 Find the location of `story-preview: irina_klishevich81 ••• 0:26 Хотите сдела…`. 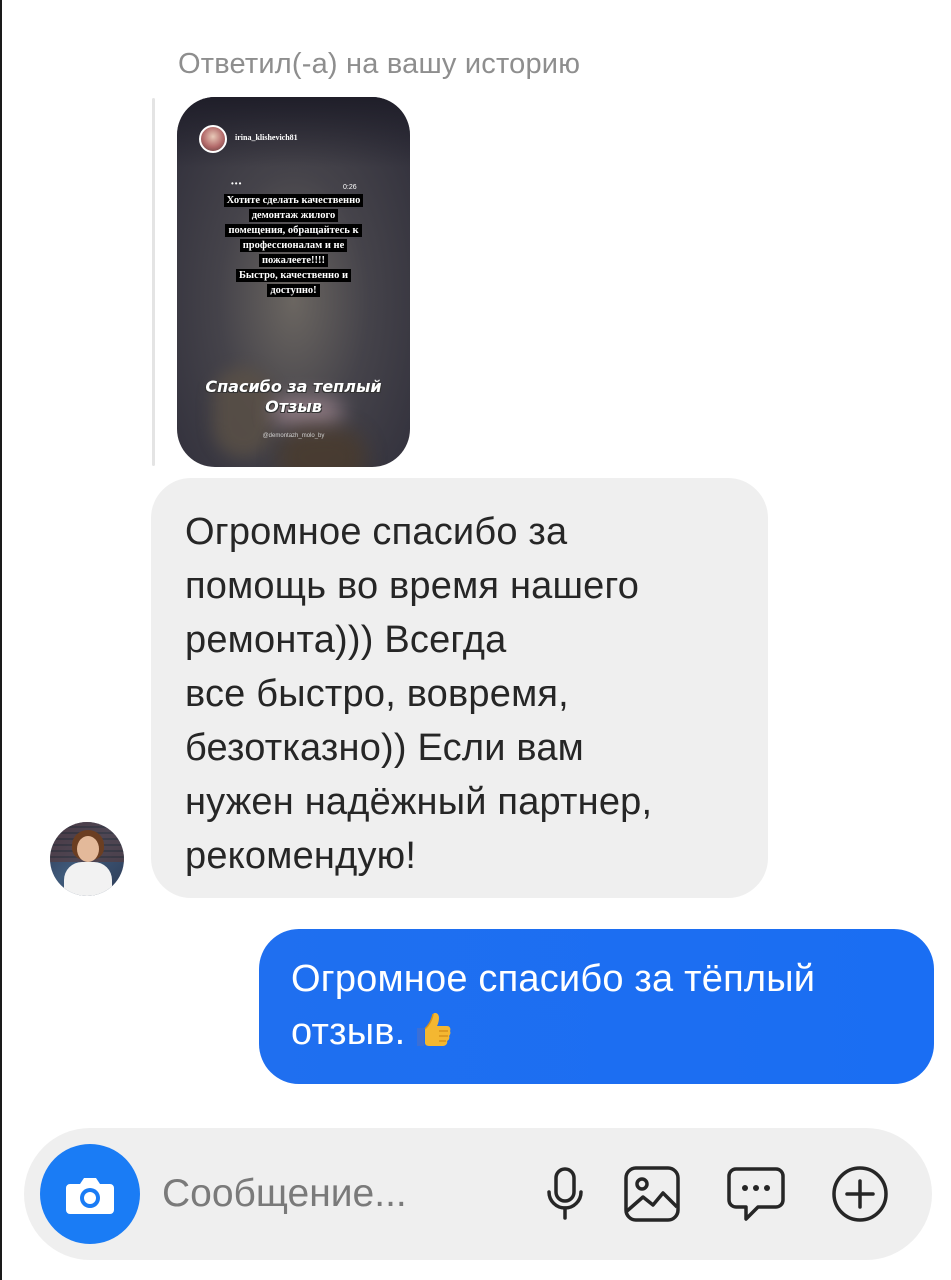

story-preview: irina_klishevich81 ••• 0:26 Хотите сдела… is located at coordinates (293, 282).